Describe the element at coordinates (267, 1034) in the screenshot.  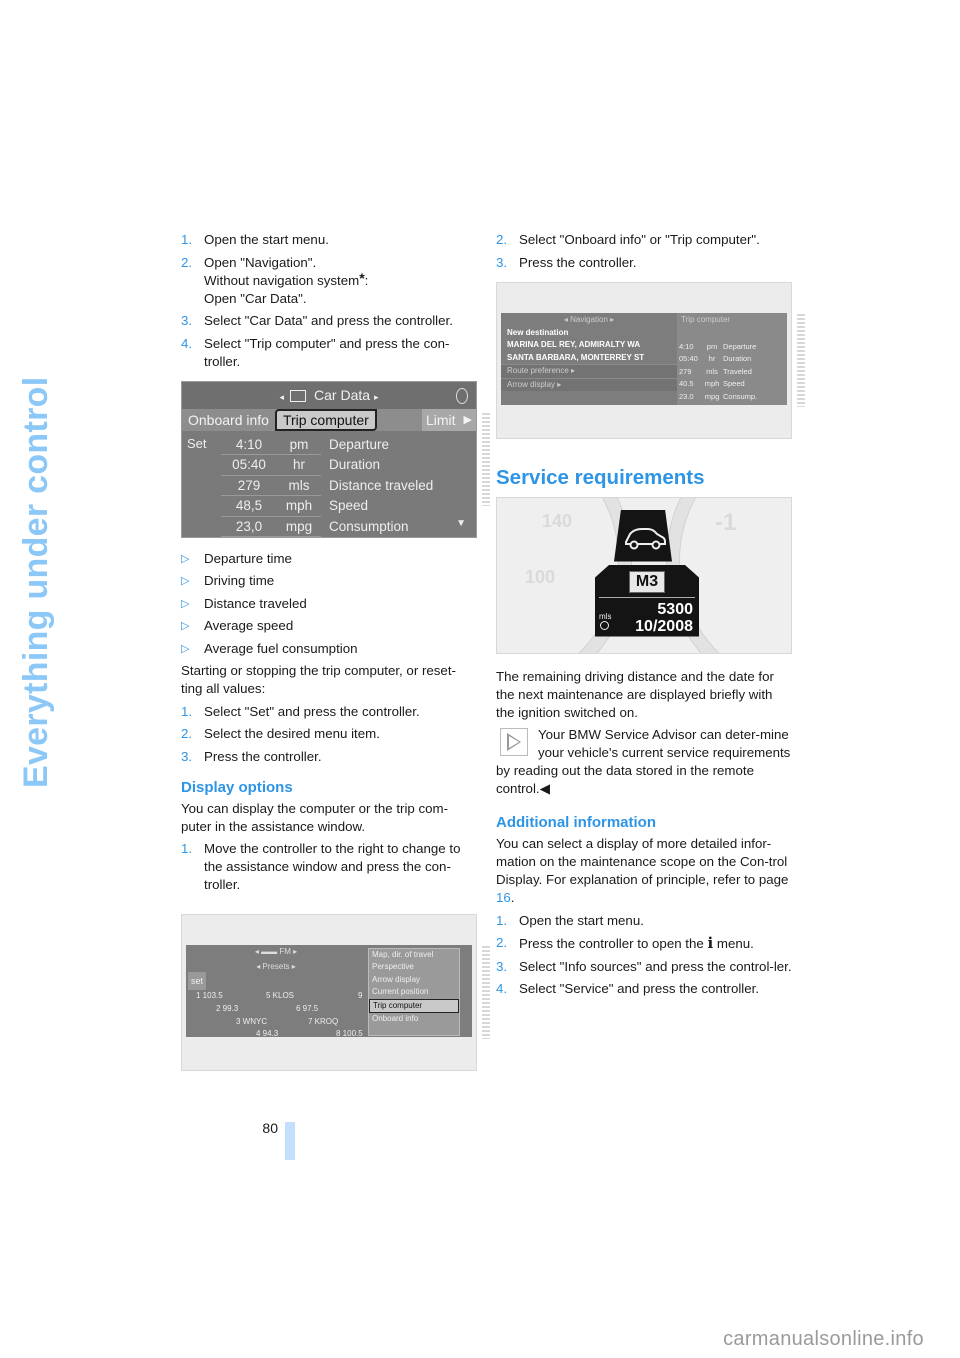
I see `preset-item: 4 94.3` at that location.